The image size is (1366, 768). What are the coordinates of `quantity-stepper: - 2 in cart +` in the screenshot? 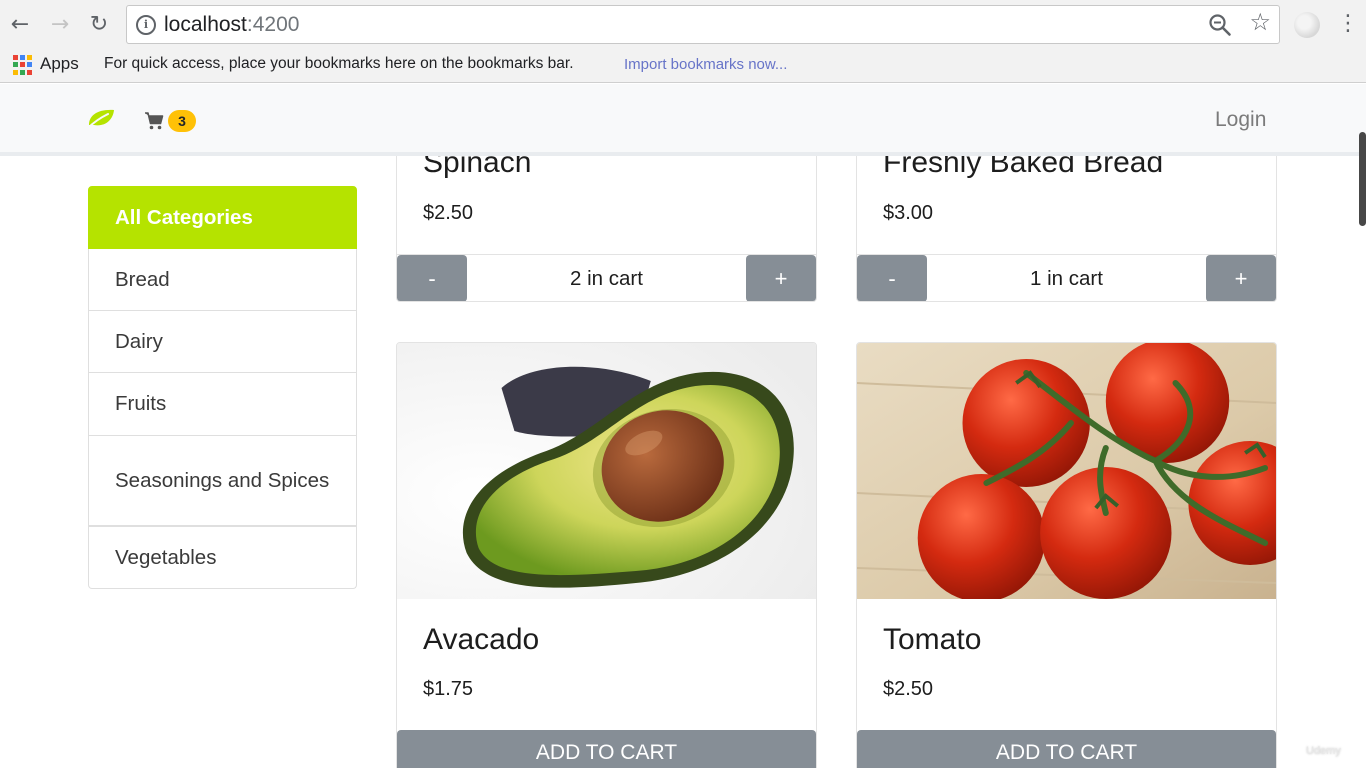 It's located at (606, 277).